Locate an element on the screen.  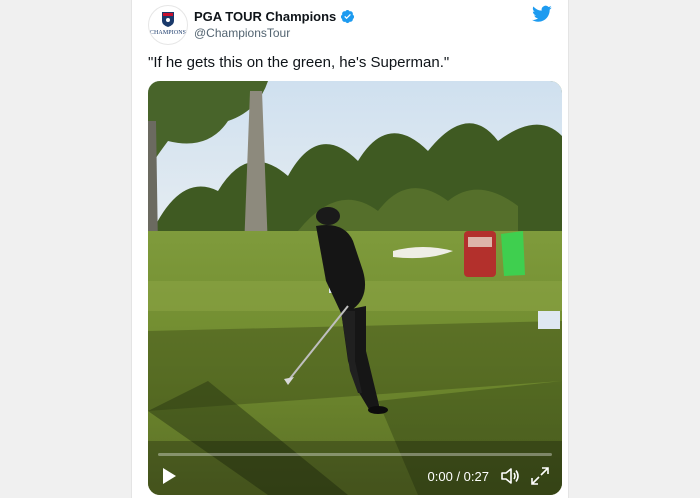
account-names: PGA TOUR Champions @ChampionsTour is located at coordinates (274, 23).